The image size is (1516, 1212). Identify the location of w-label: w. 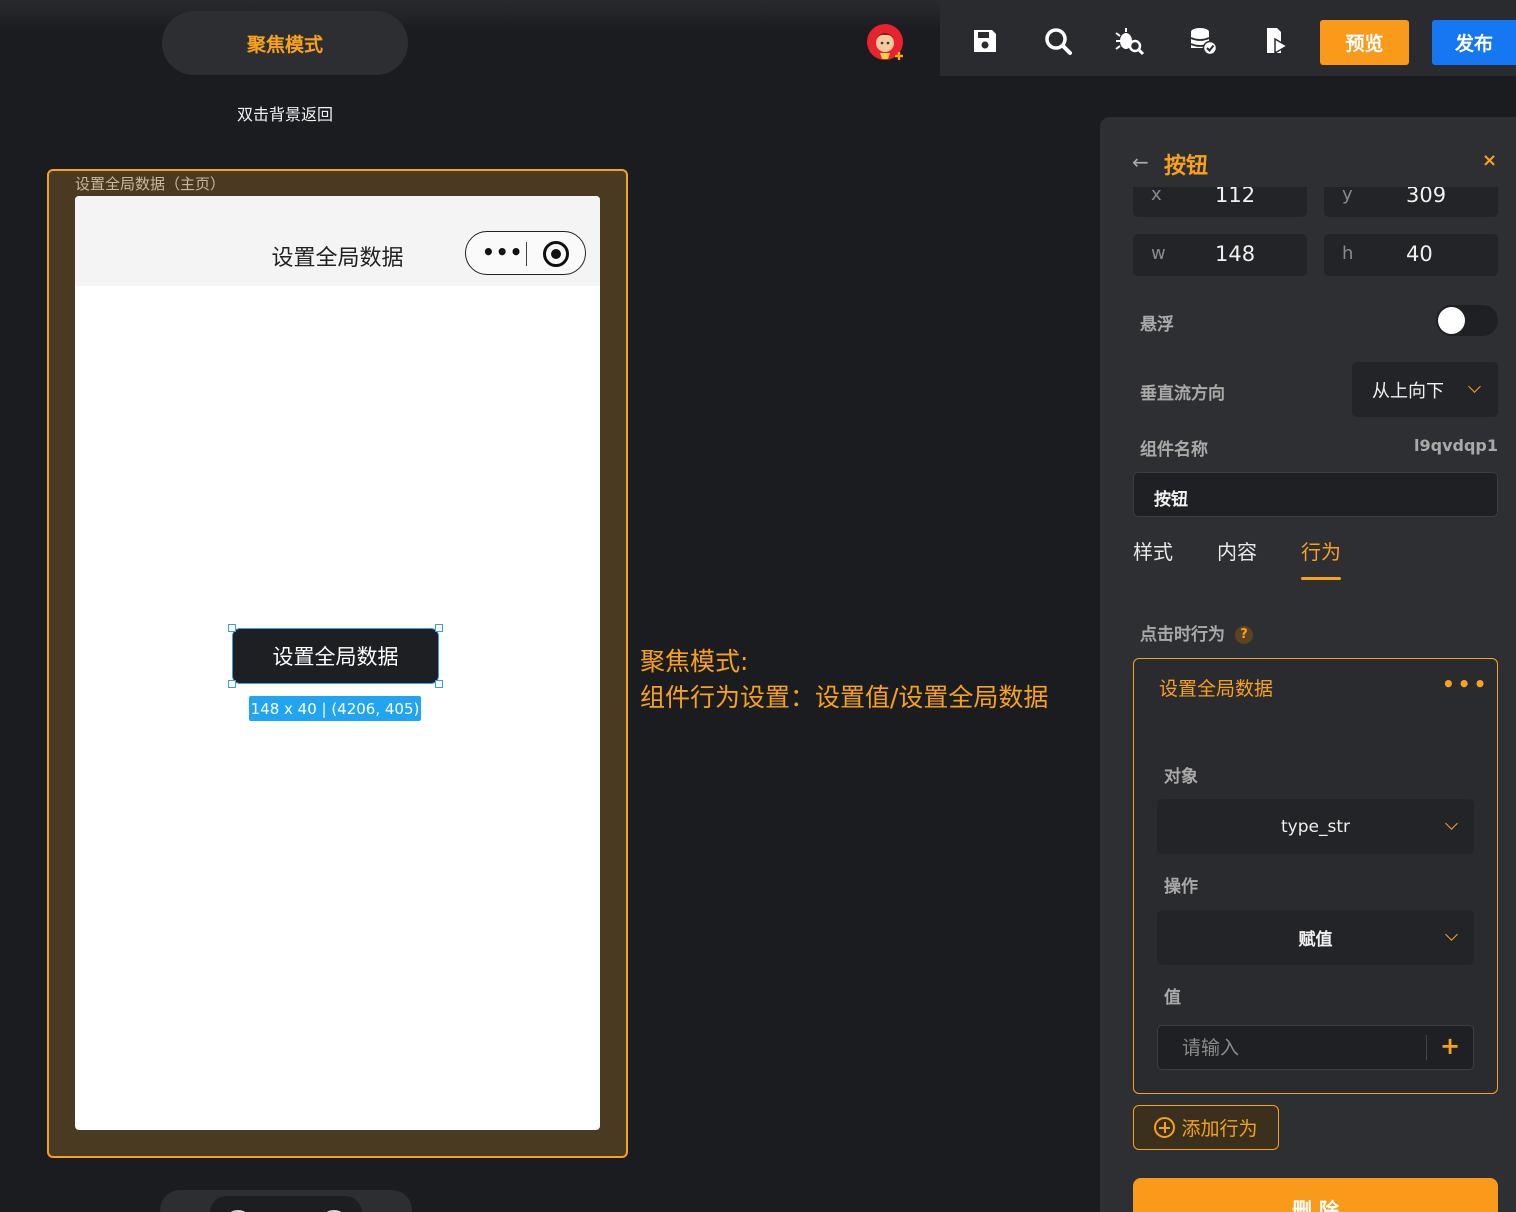
(1158, 253).